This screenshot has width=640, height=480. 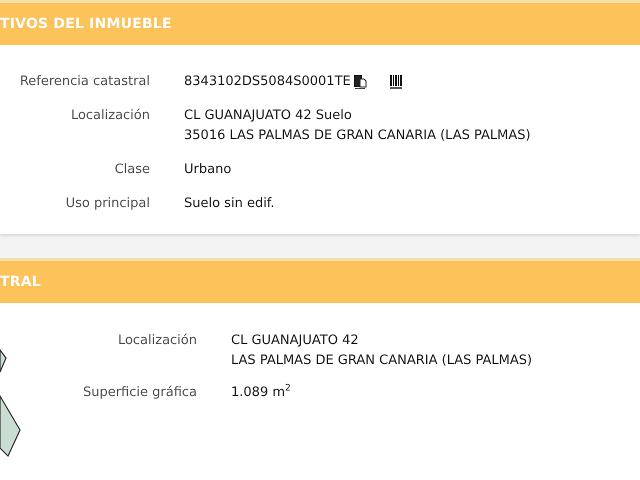 I want to click on field-value: Urbano, so click(x=208, y=170).